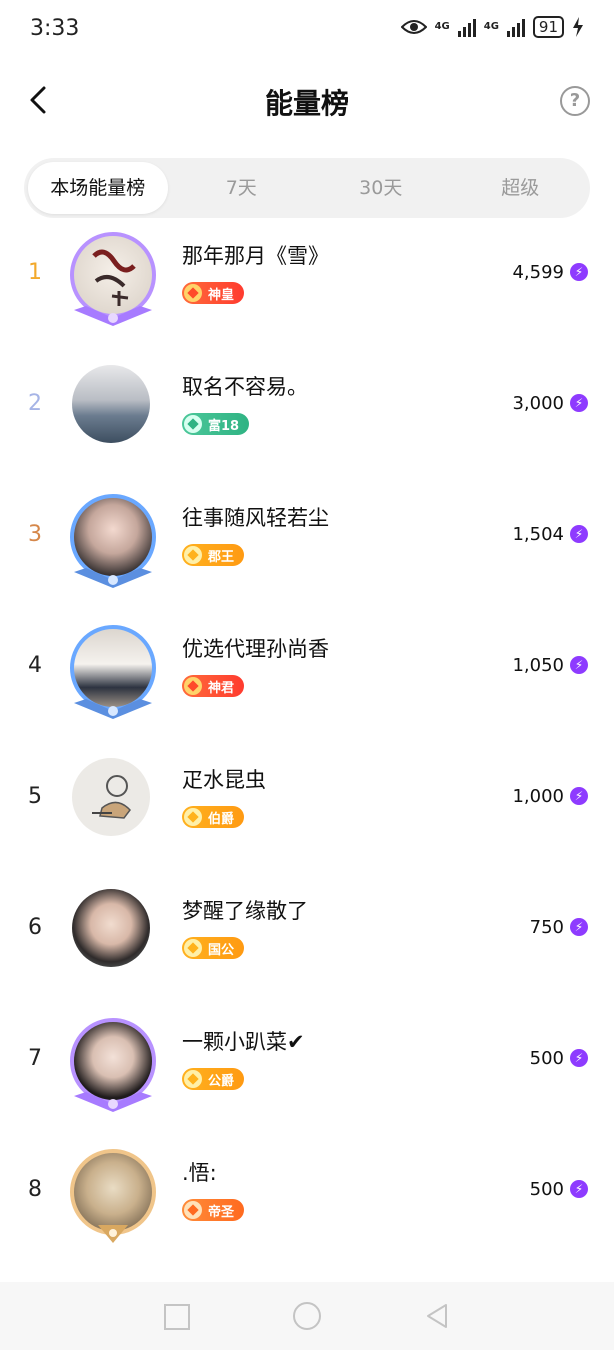 Image resolution: width=614 pixels, height=1350 pixels. Describe the element at coordinates (35, 665) in the screenshot. I see `rank-number: 4` at that location.